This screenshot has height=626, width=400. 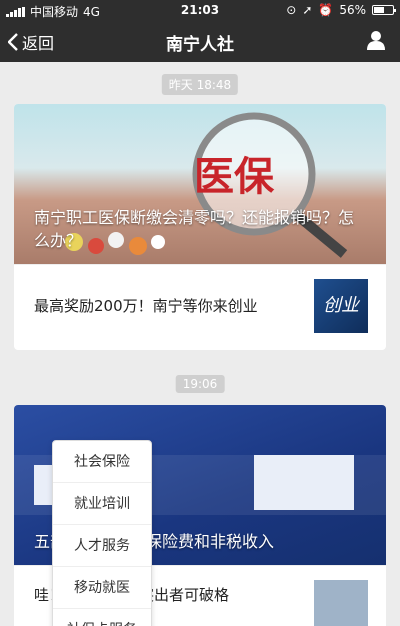 What do you see at coordinates (234, 177) in the screenshot?
I see `svg-text: 医保` at bounding box center [234, 177].